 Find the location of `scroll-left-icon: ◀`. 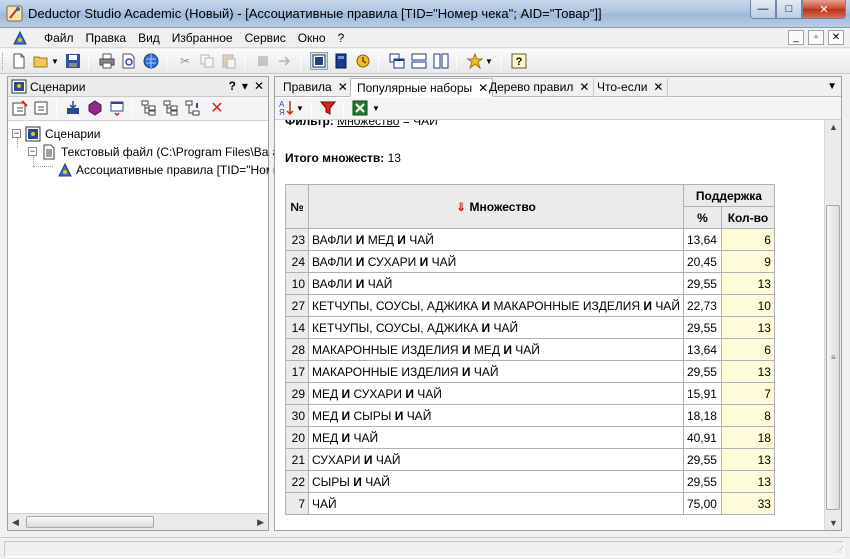

scroll-left-icon: ◀ is located at coordinates (15, 522).